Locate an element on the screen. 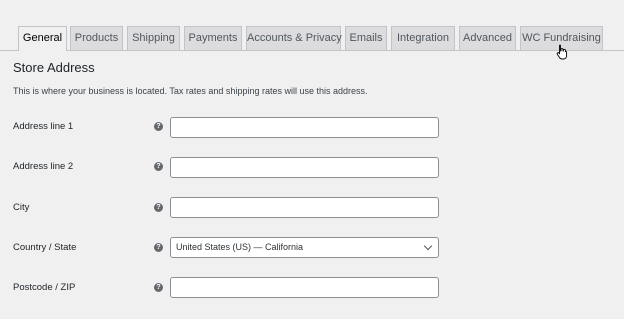  hand-pointer-icon is located at coordinates (562, 52).